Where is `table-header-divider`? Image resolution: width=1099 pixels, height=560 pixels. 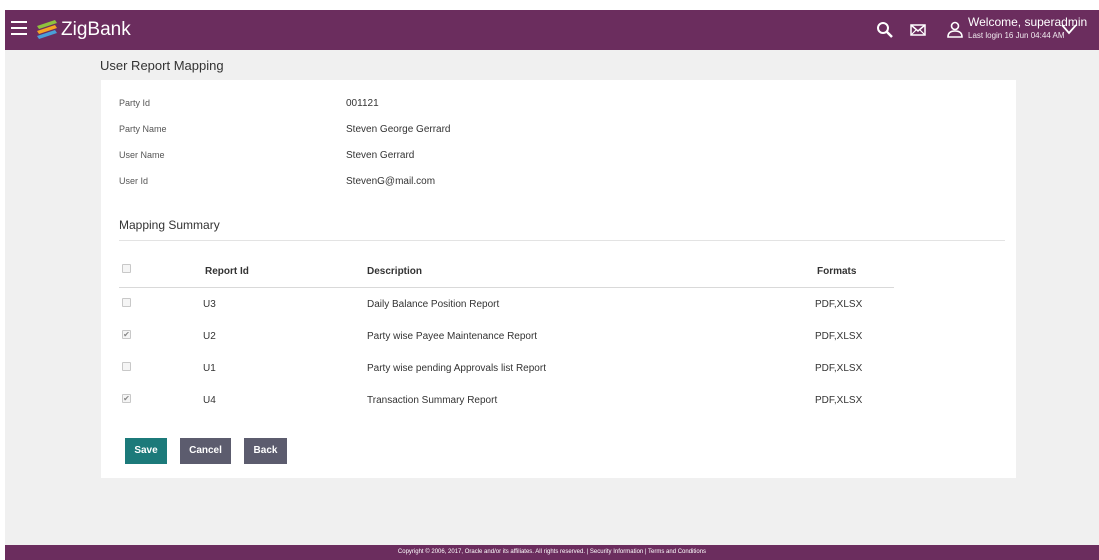 table-header-divider is located at coordinates (506, 287).